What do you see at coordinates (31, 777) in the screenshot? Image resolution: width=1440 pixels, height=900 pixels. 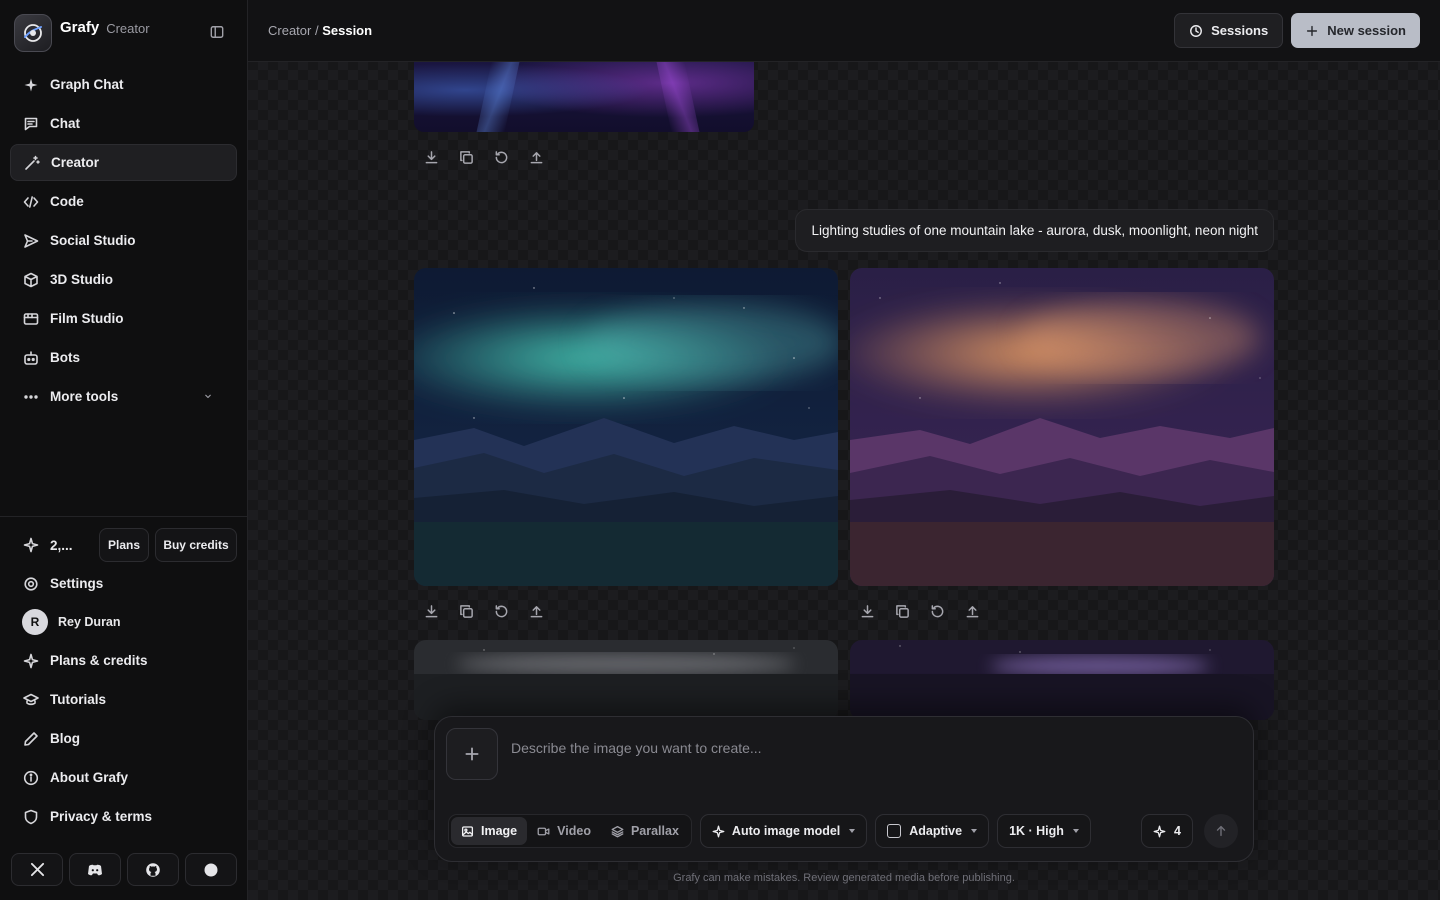 I see `info-icon` at bounding box center [31, 777].